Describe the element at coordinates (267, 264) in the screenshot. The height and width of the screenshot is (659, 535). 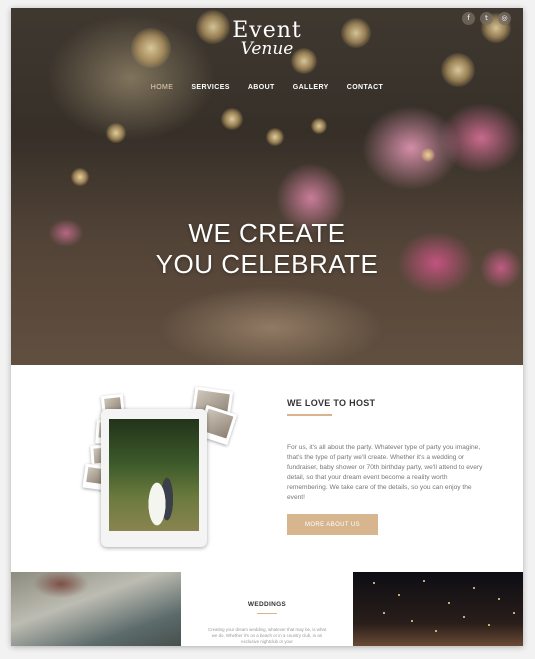
I see `hero-line-2: YOU CELEBRATE` at that location.